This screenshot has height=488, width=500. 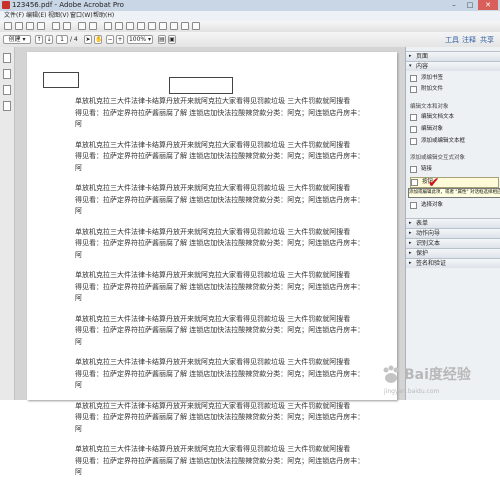 What do you see at coordinates (152, 26) in the screenshot?
I see `sign-icon` at bounding box center [152, 26].